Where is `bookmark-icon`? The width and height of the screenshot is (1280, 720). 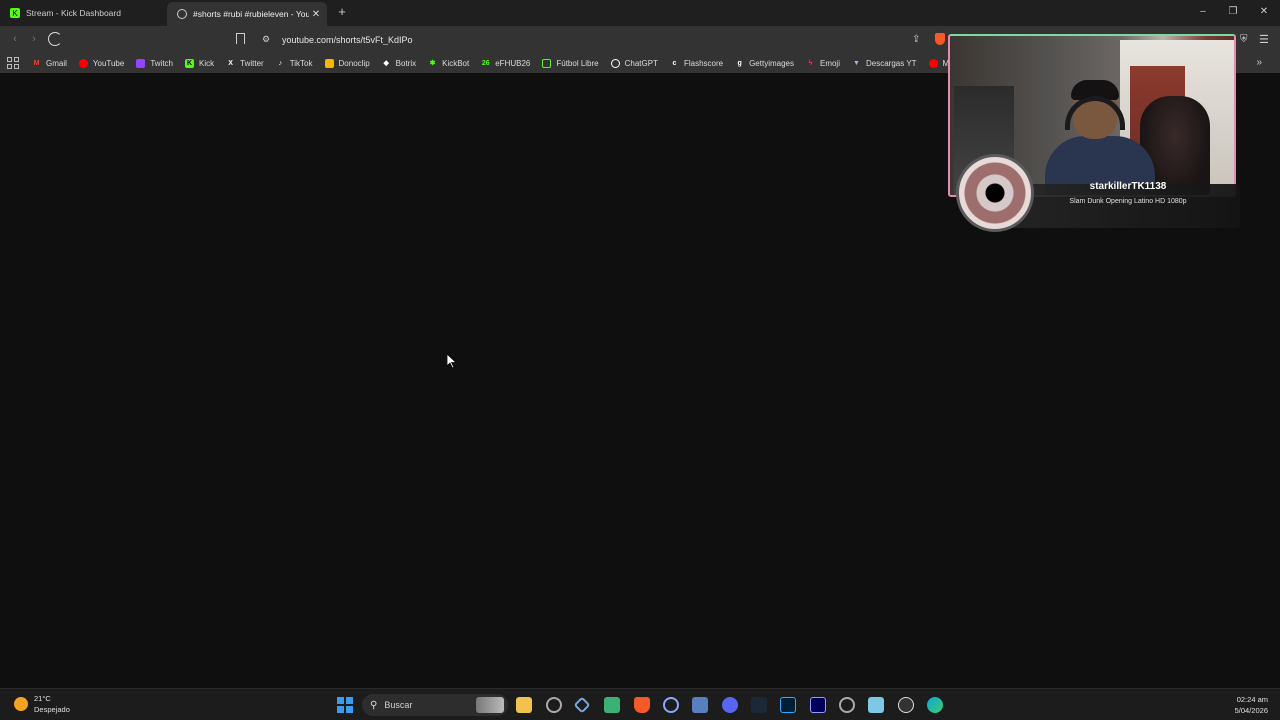 bookmark-icon is located at coordinates (240, 38).